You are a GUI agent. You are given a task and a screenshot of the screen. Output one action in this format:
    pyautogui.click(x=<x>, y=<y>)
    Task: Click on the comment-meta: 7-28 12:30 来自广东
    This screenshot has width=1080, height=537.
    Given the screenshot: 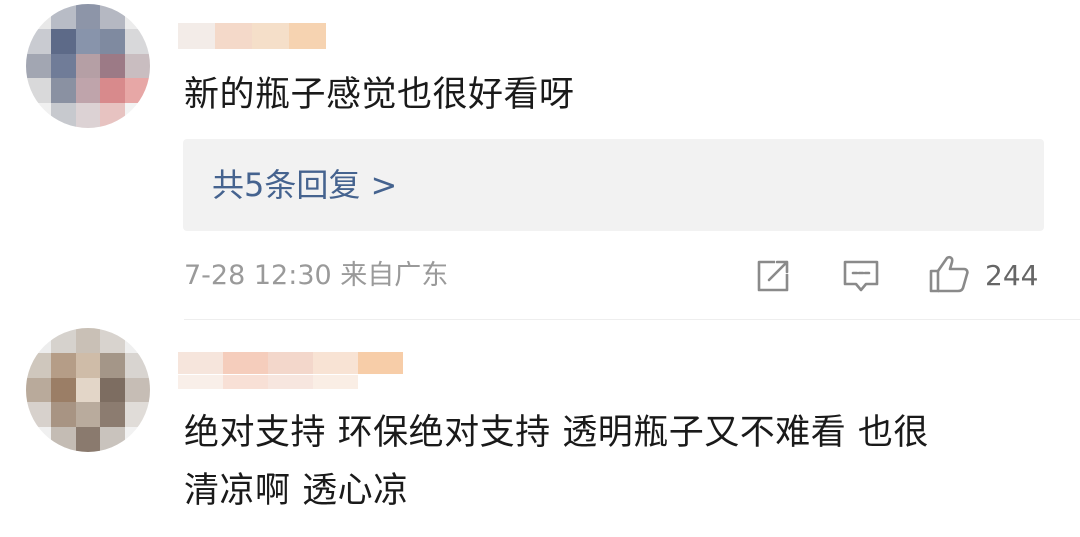 What is the action you would take?
    pyautogui.click(x=316, y=276)
    